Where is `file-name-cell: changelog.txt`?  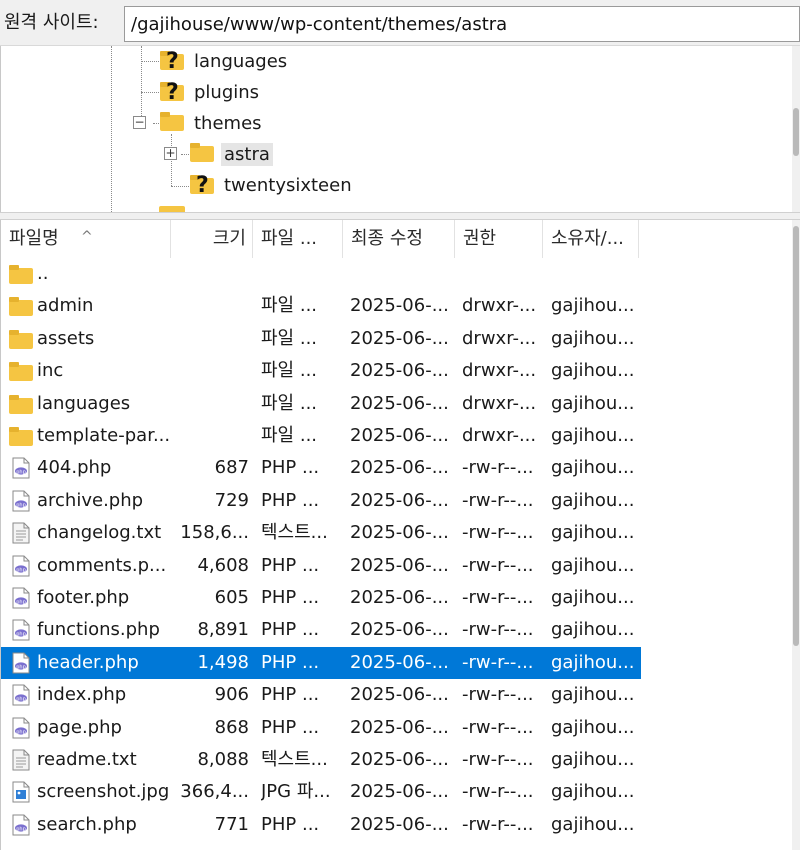
file-name-cell: changelog.txt is located at coordinates (99, 533).